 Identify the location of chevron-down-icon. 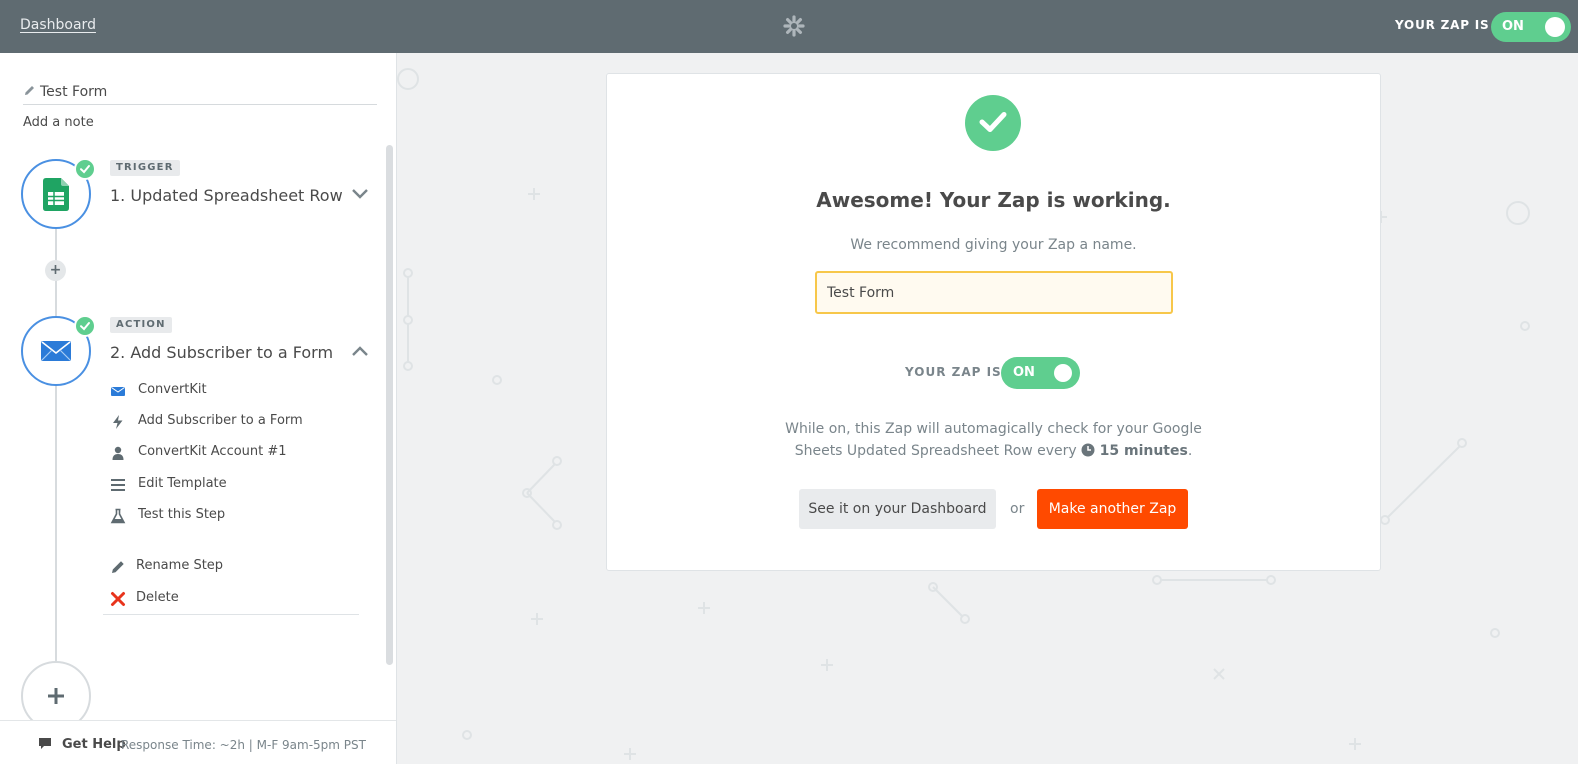
(360, 194).